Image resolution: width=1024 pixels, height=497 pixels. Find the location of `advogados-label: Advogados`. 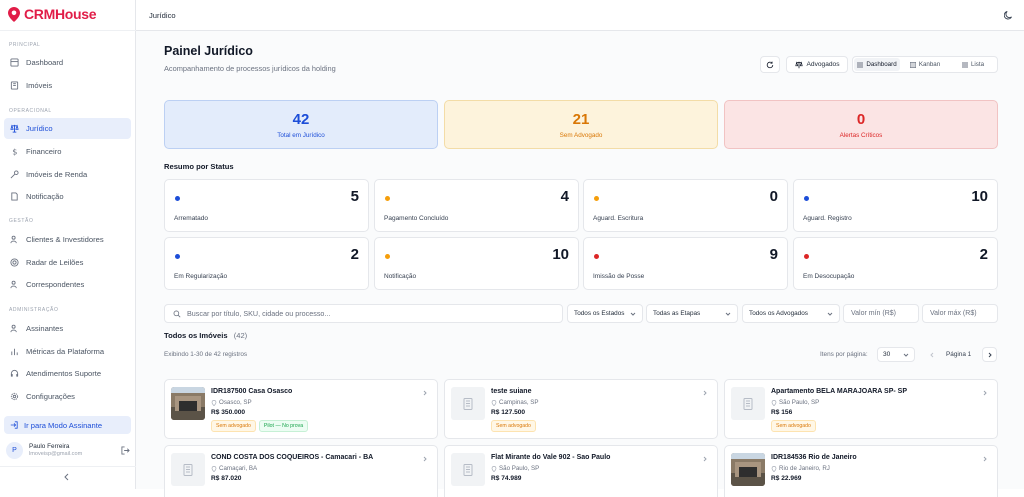

advogados-label: Advogados is located at coordinates (823, 64).